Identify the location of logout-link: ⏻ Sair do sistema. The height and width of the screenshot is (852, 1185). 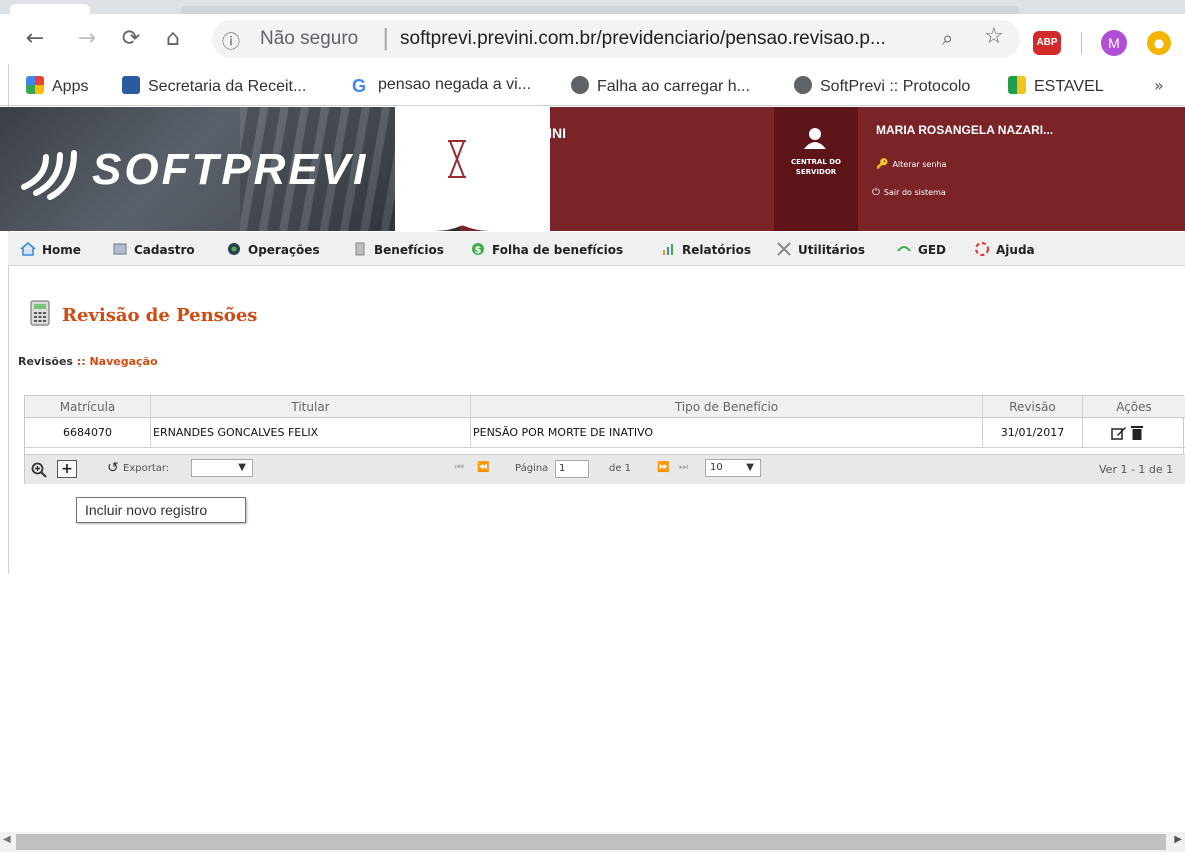
(909, 192).